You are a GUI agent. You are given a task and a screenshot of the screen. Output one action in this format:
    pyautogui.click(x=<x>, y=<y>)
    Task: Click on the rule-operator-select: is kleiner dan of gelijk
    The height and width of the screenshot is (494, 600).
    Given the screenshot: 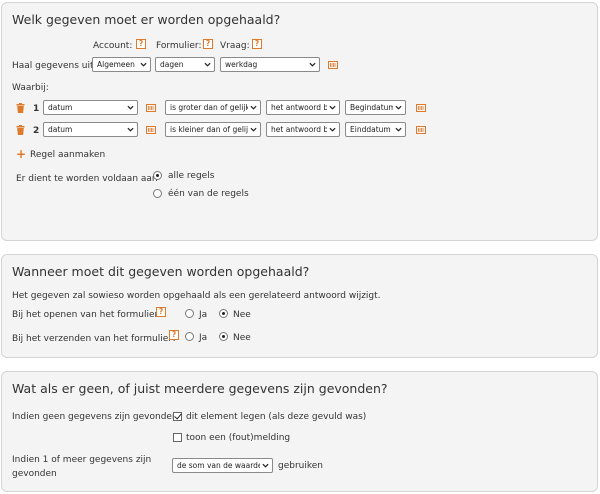 What is the action you would take?
    pyautogui.click(x=213, y=129)
    